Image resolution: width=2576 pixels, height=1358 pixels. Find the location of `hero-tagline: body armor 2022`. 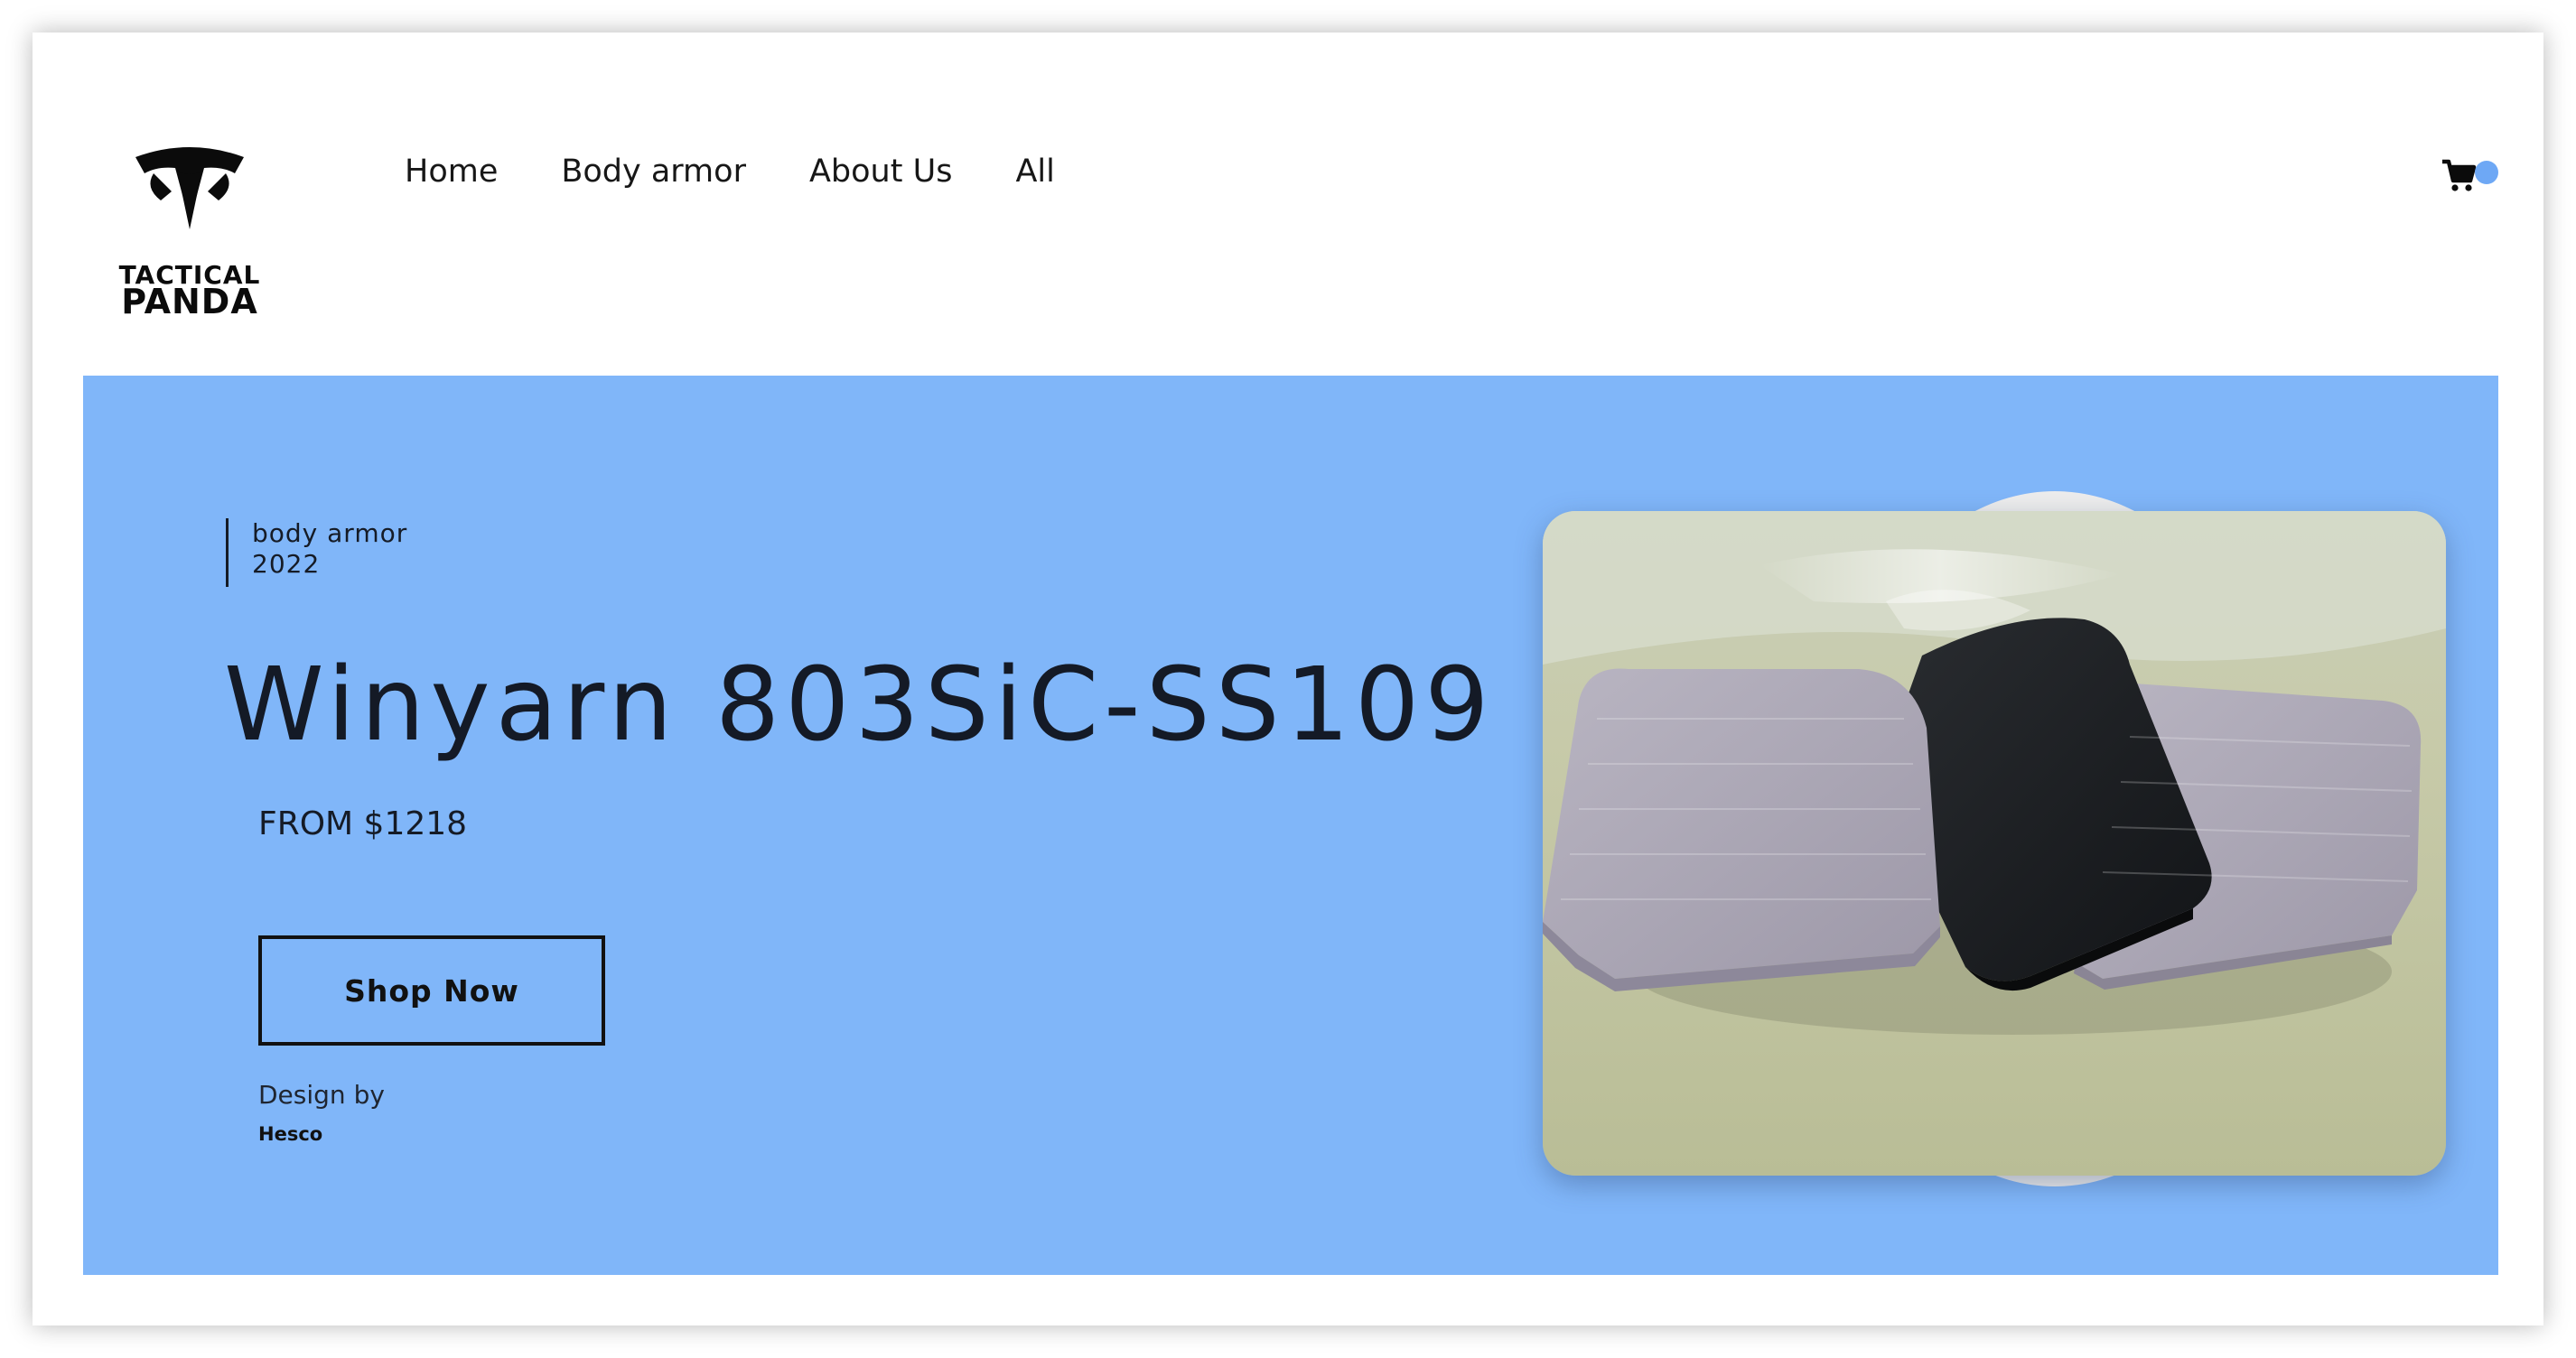

hero-tagline: body armor 2022 is located at coordinates (316, 552).